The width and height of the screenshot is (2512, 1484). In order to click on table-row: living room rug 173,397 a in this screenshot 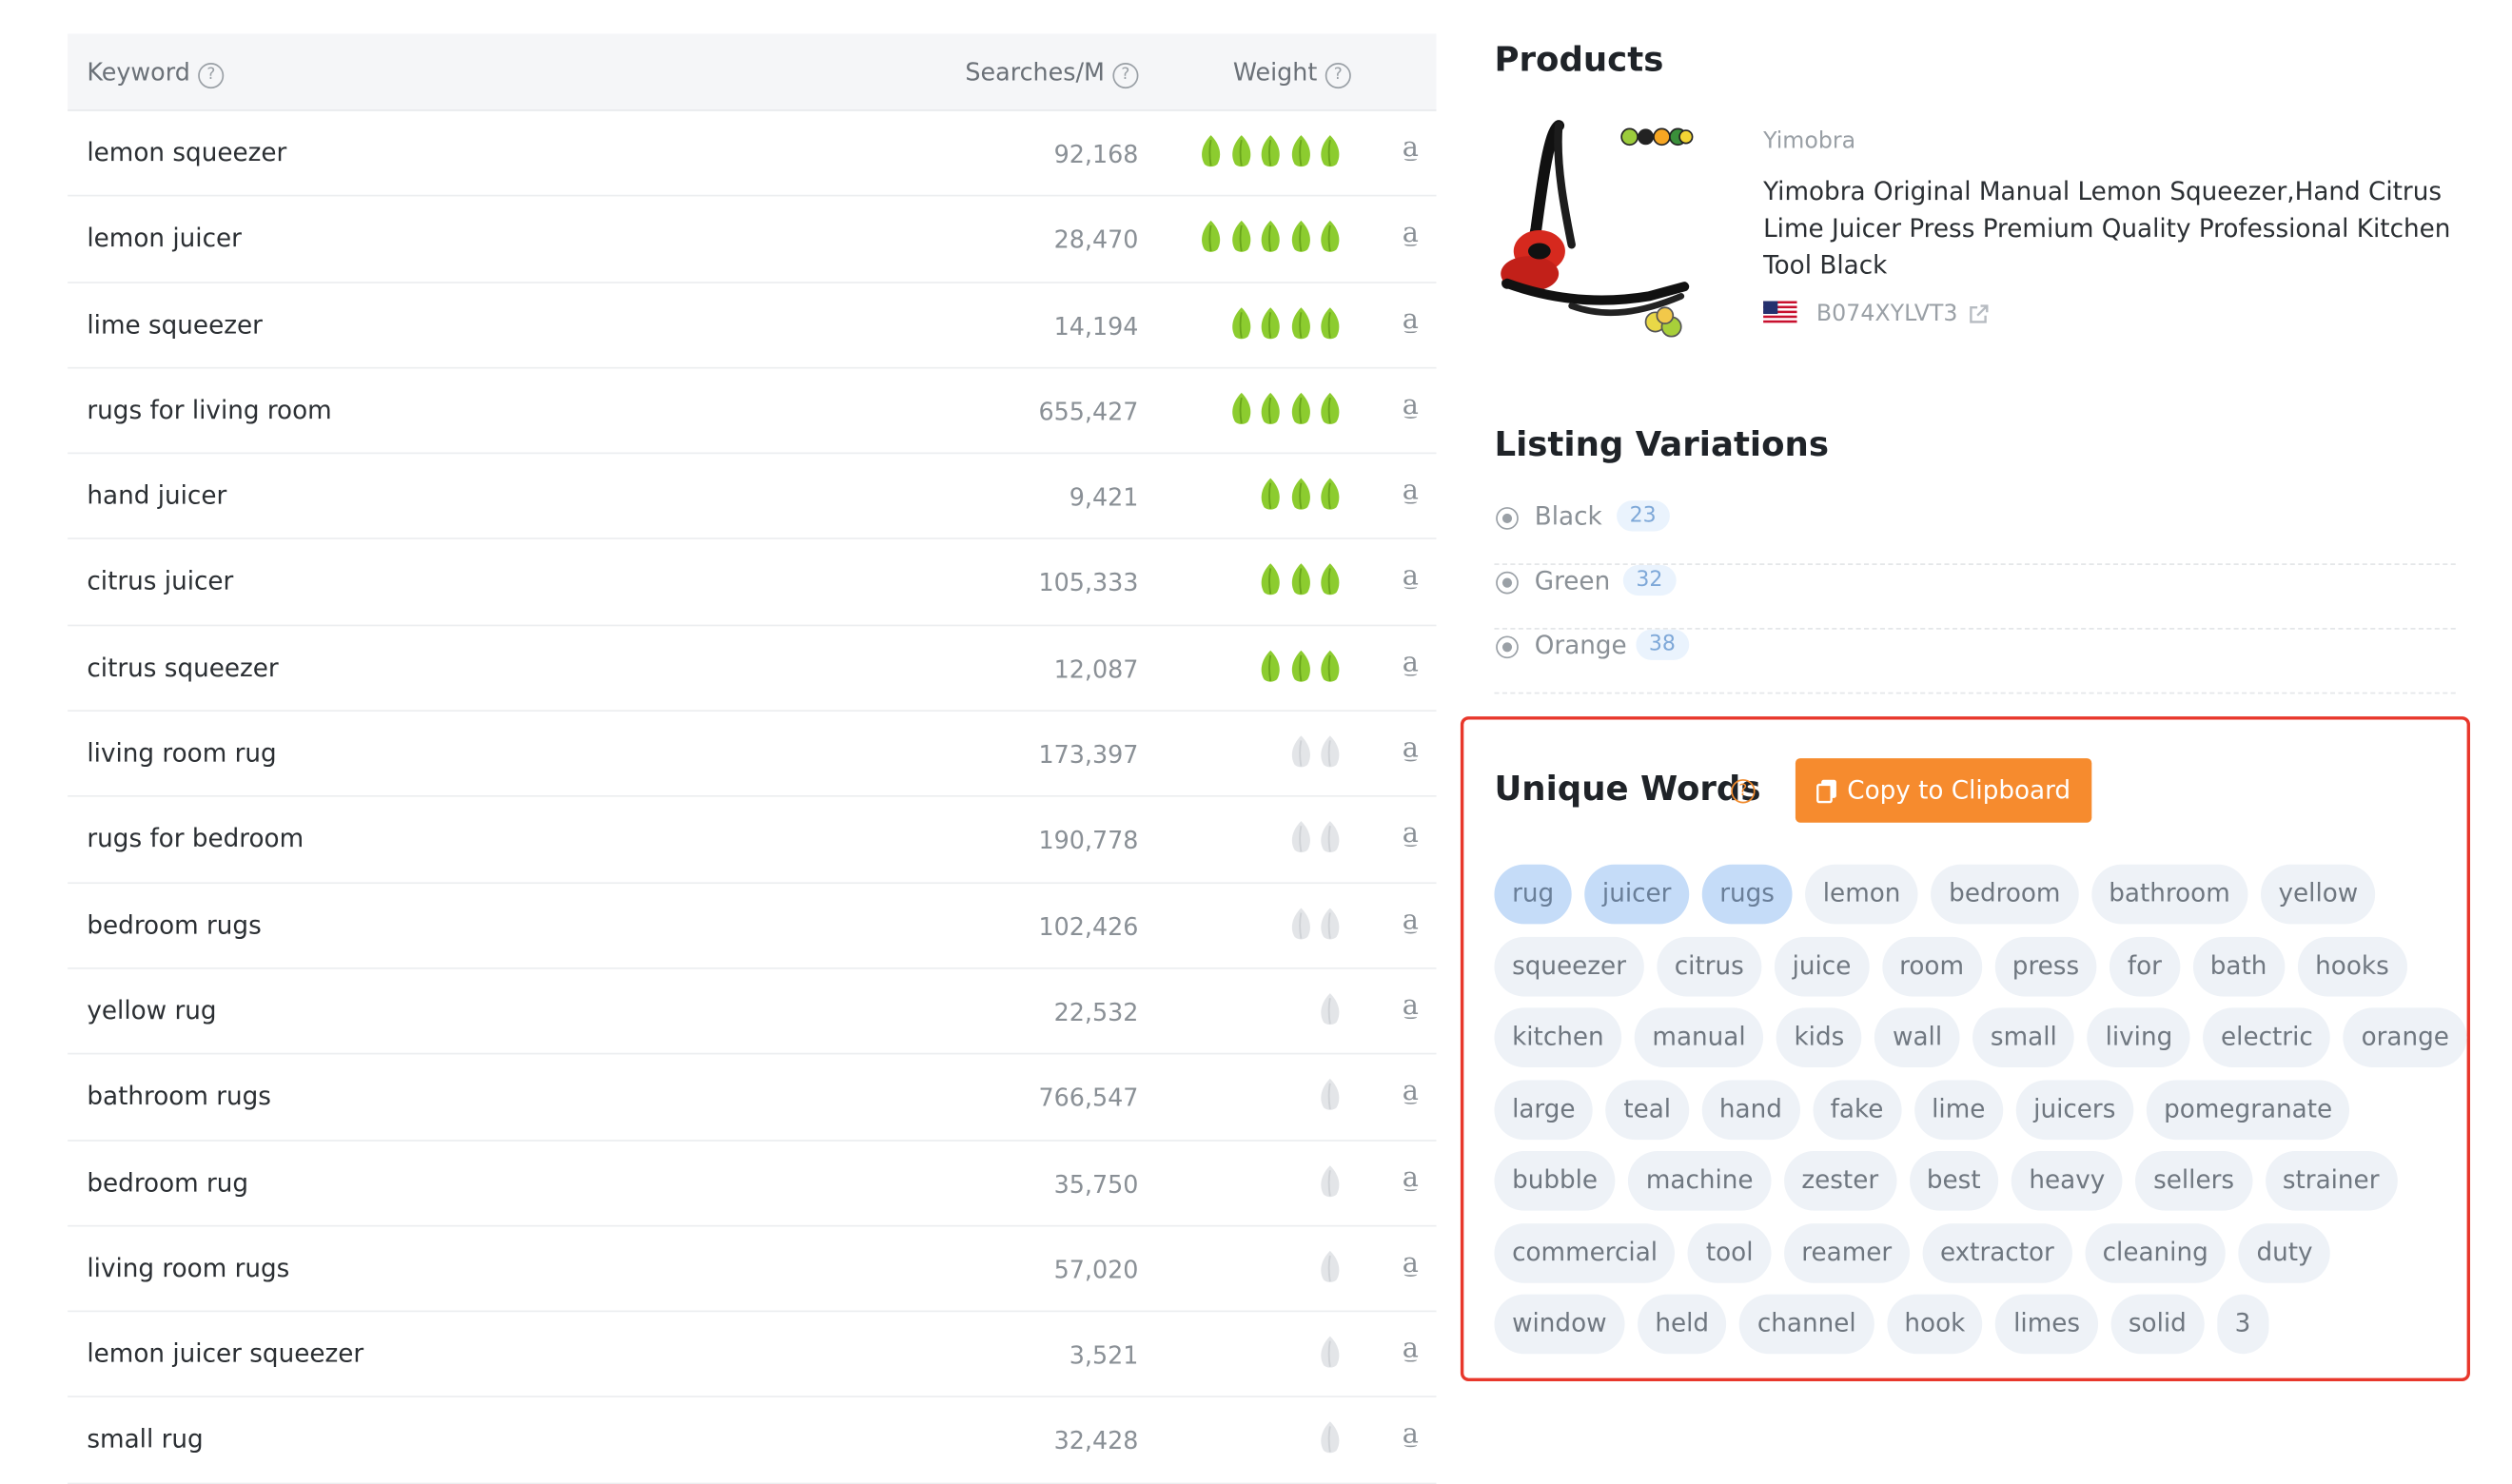, I will do `click(752, 755)`.